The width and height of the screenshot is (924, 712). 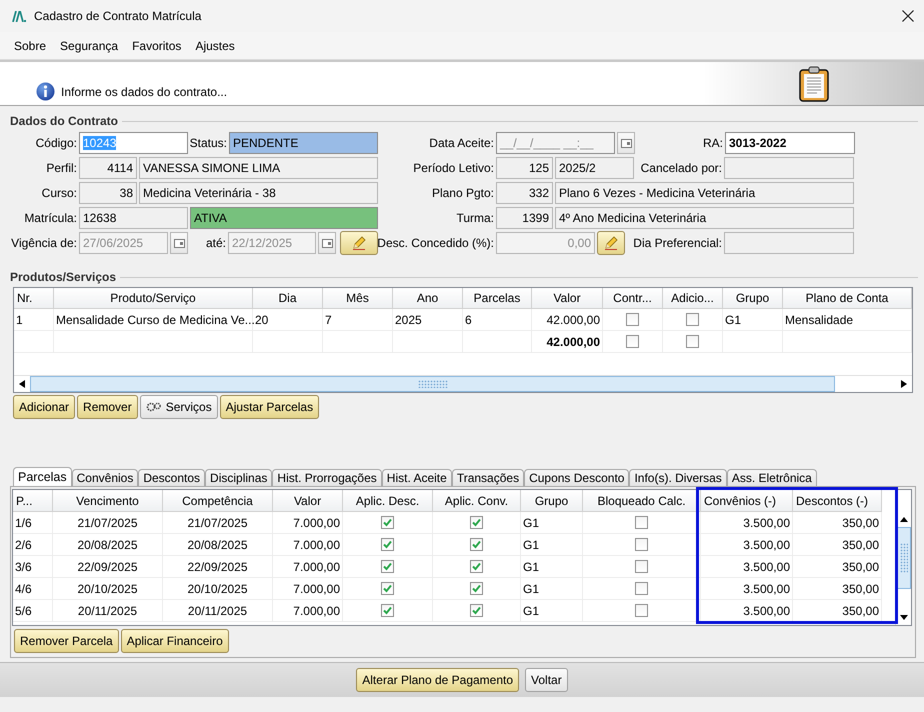 I want to click on field-label: Desc. Concedido (%):, so click(x=437, y=243).